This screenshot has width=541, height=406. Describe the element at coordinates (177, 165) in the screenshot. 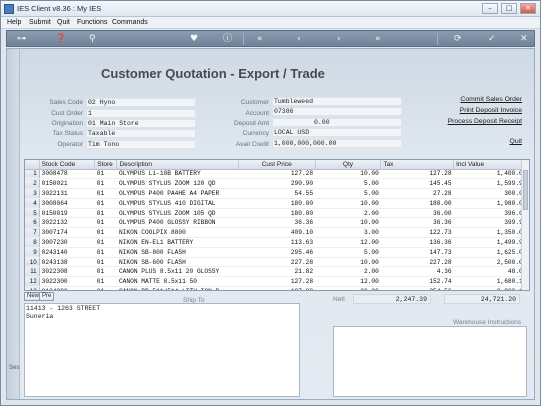

I see `col-description: Description` at that location.